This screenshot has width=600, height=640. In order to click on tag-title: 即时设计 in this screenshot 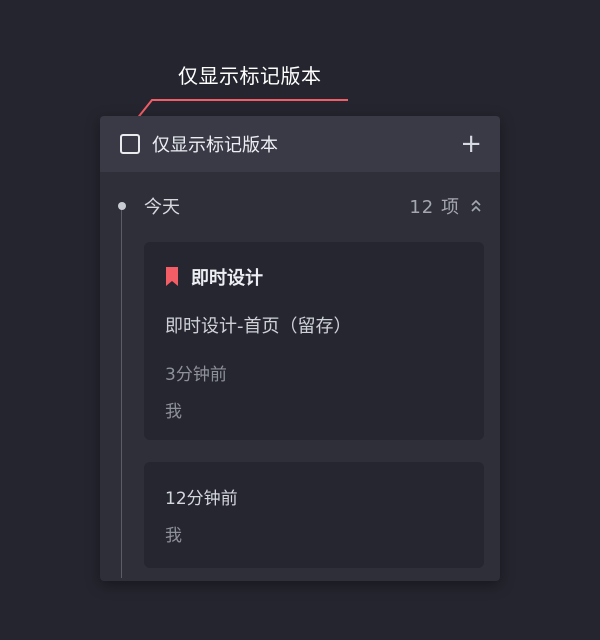, I will do `click(227, 278)`.